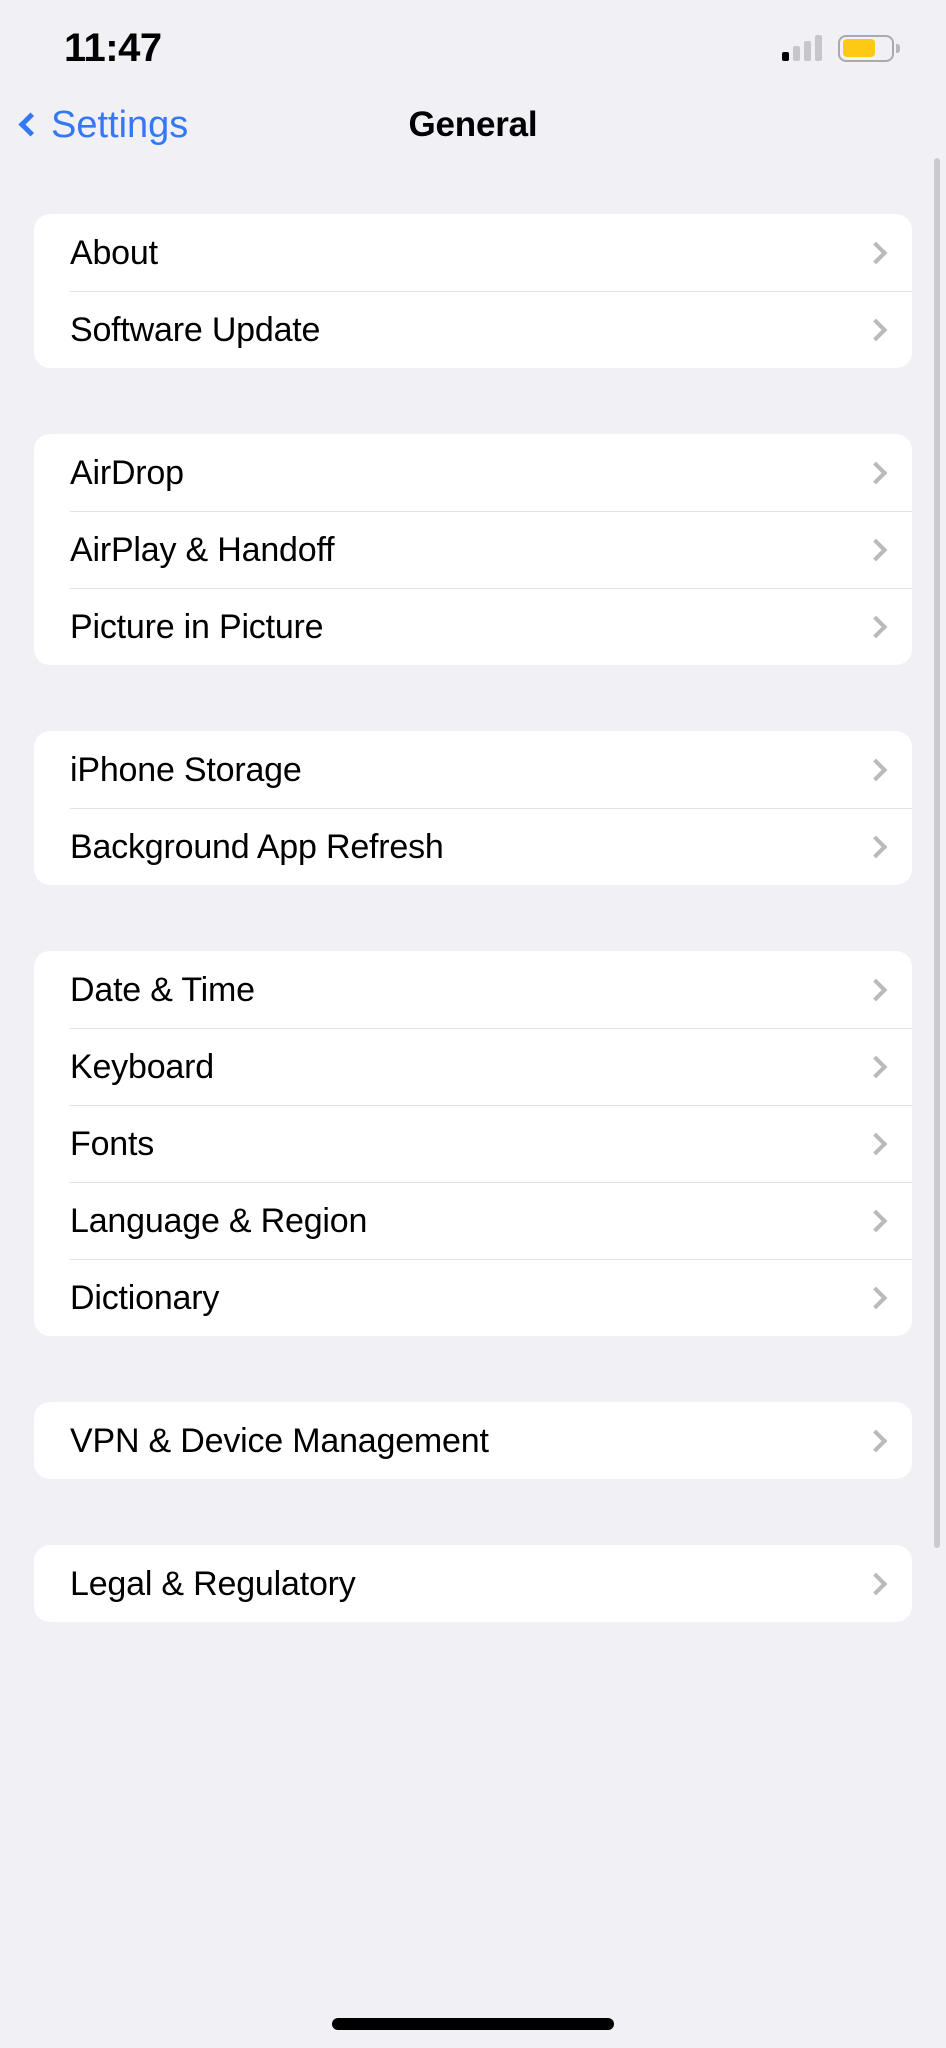 The height and width of the screenshot is (2048, 946). What do you see at coordinates (213, 1583) in the screenshot?
I see `settings-row-label: Legal & Regulatory` at bounding box center [213, 1583].